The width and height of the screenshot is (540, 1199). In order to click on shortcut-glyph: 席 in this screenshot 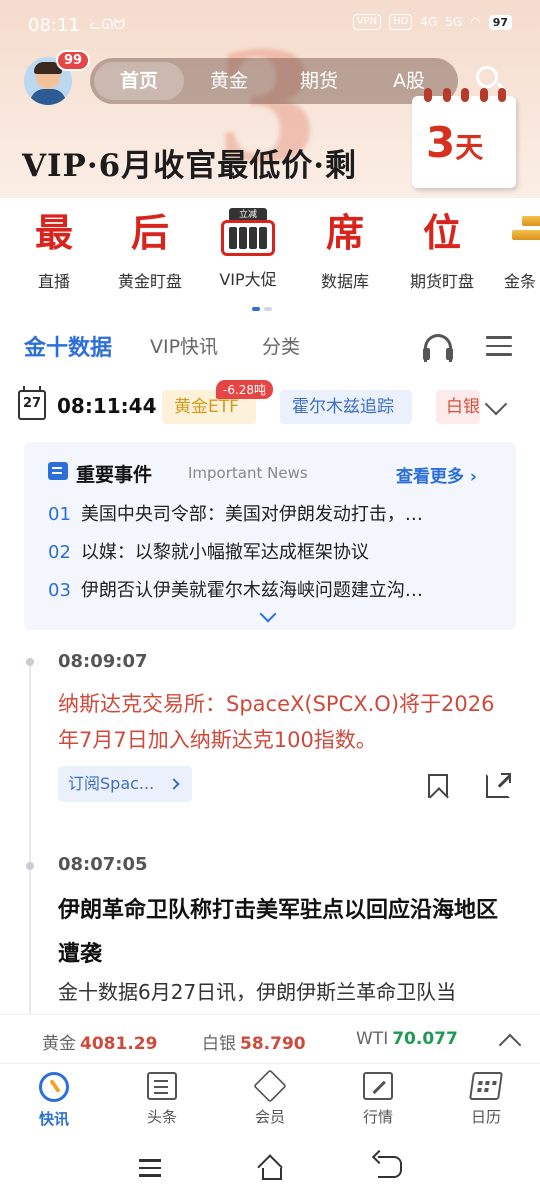, I will do `click(344, 232)`.